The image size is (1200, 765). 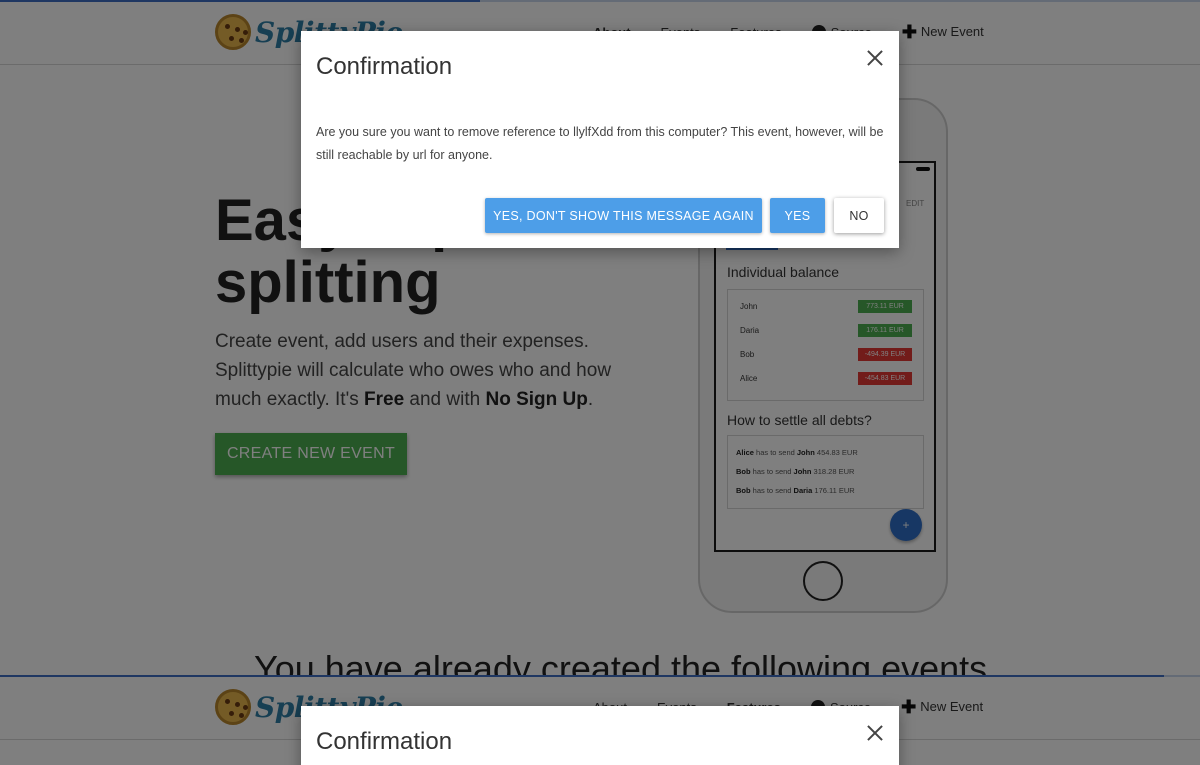 I want to click on confirmation-modal: Confirmation, so click(x=600, y=735).